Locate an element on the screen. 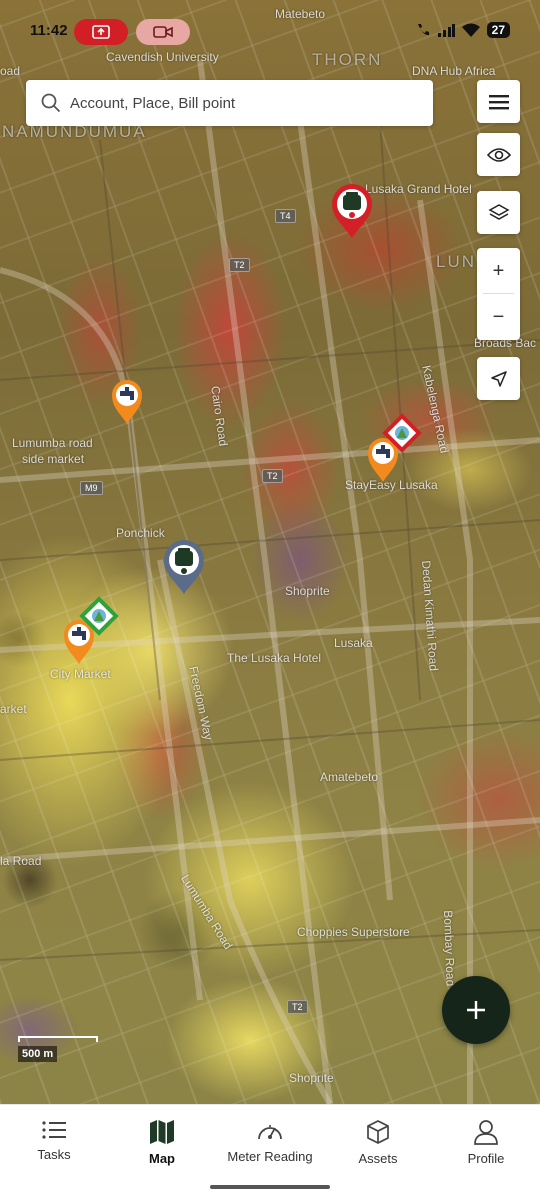 This screenshot has width=540, height=1200. zoom-controls: + − is located at coordinates (498, 294).